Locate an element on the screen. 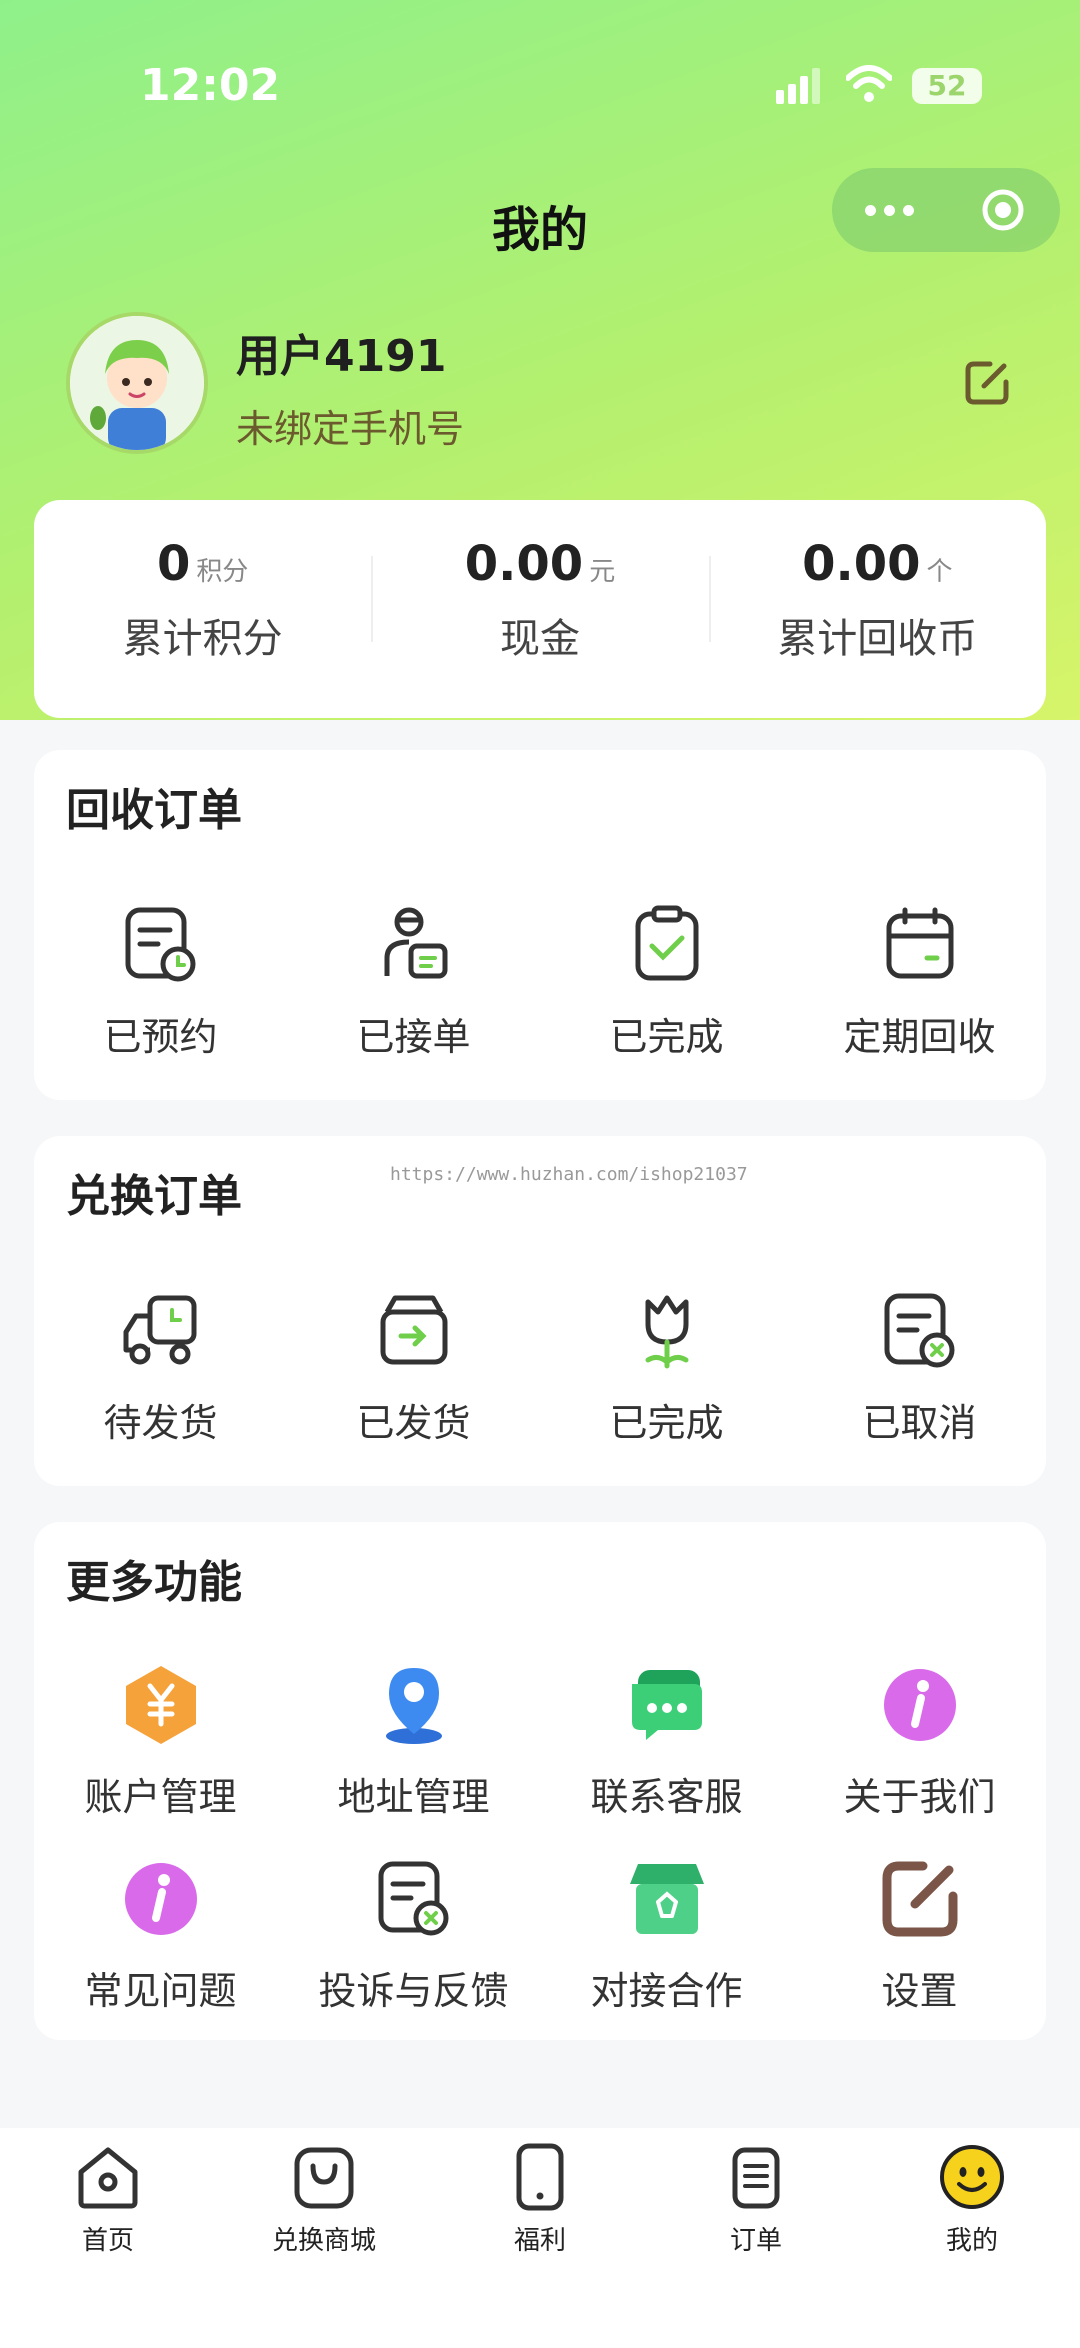  calendar-icon is located at coordinates (919, 943).